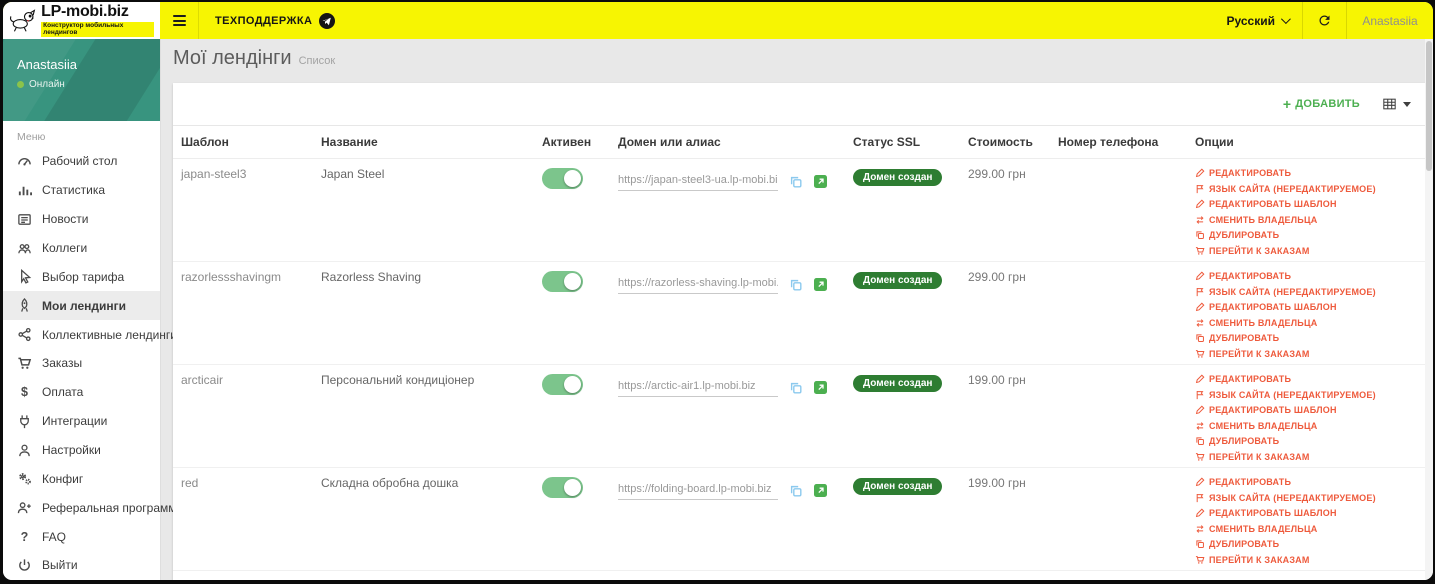 The image size is (1435, 584). I want to click on price-cell: 499.00 грн, so click(1005, 575).